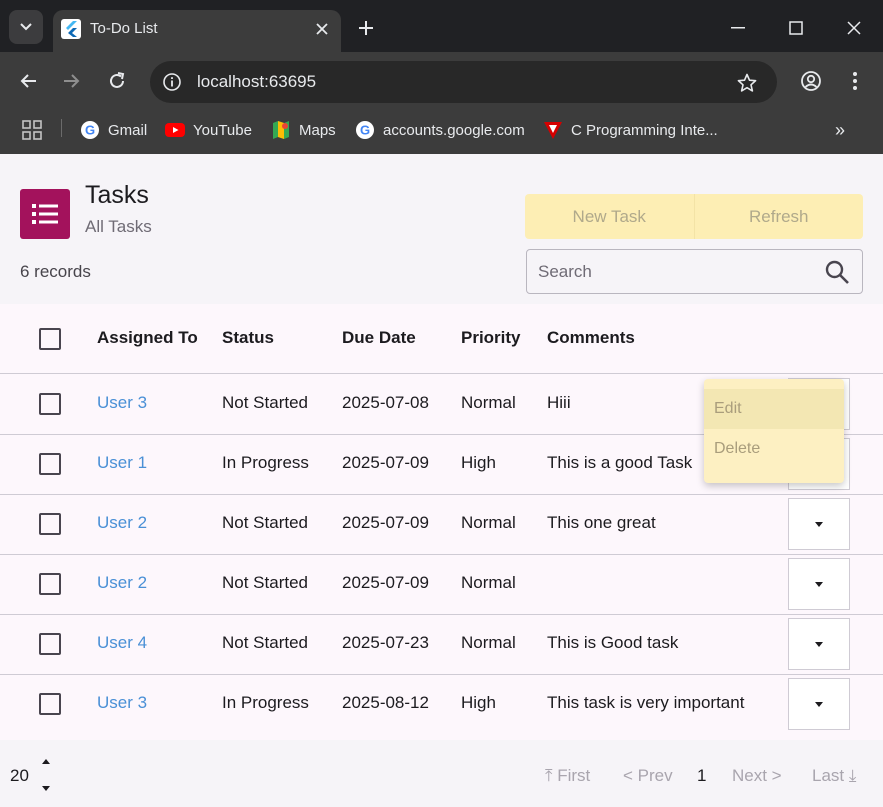 The width and height of the screenshot is (883, 807). I want to click on reload-button, so click(117, 81).